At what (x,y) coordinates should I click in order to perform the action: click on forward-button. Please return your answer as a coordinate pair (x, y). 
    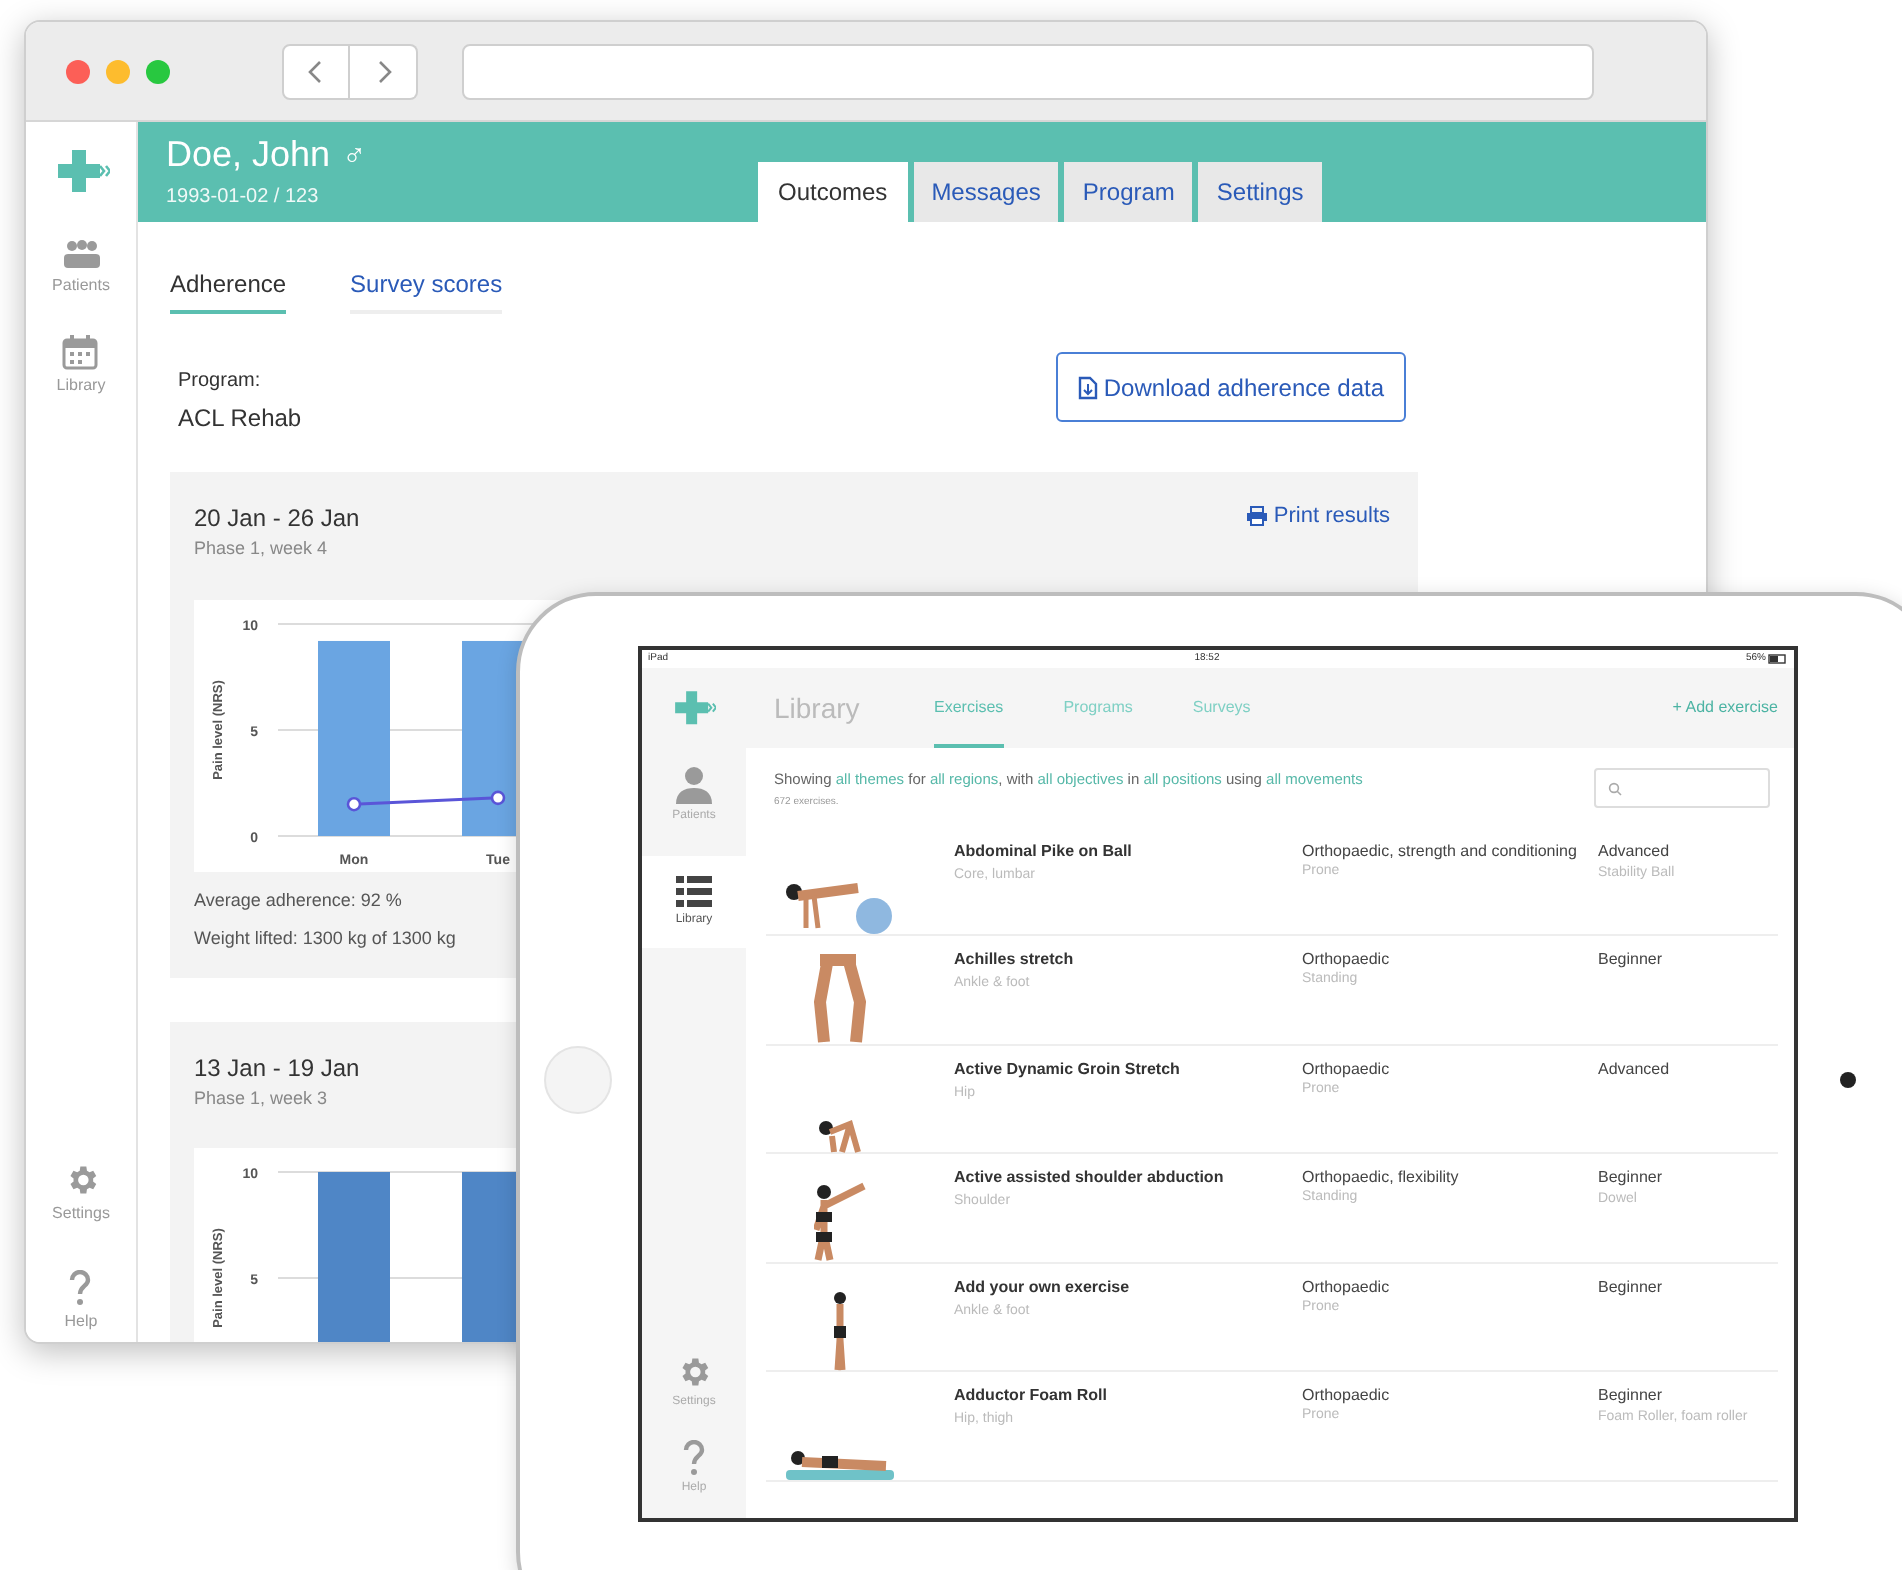
    Looking at the image, I should click on (384, 71).